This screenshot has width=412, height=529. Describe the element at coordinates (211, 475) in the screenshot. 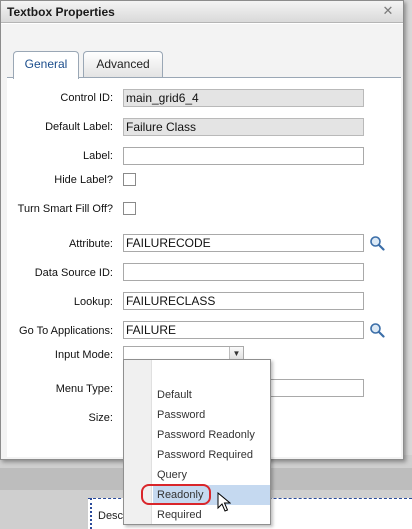

I see `dropdown-option-query: Query` at that location.